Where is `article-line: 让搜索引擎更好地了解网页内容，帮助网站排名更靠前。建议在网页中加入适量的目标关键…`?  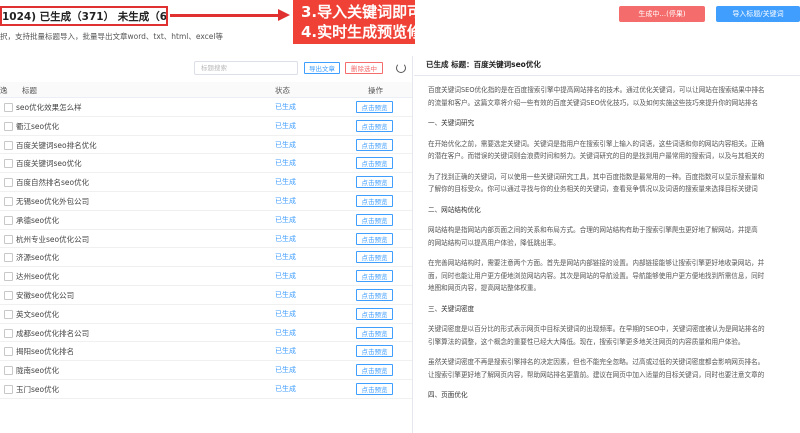 article-line: 让搜索引擎更好地了解网页内容，帮助网站排名更靠前。建议在网页中加入适量的目标关键… is located at coordinates (596, 374).